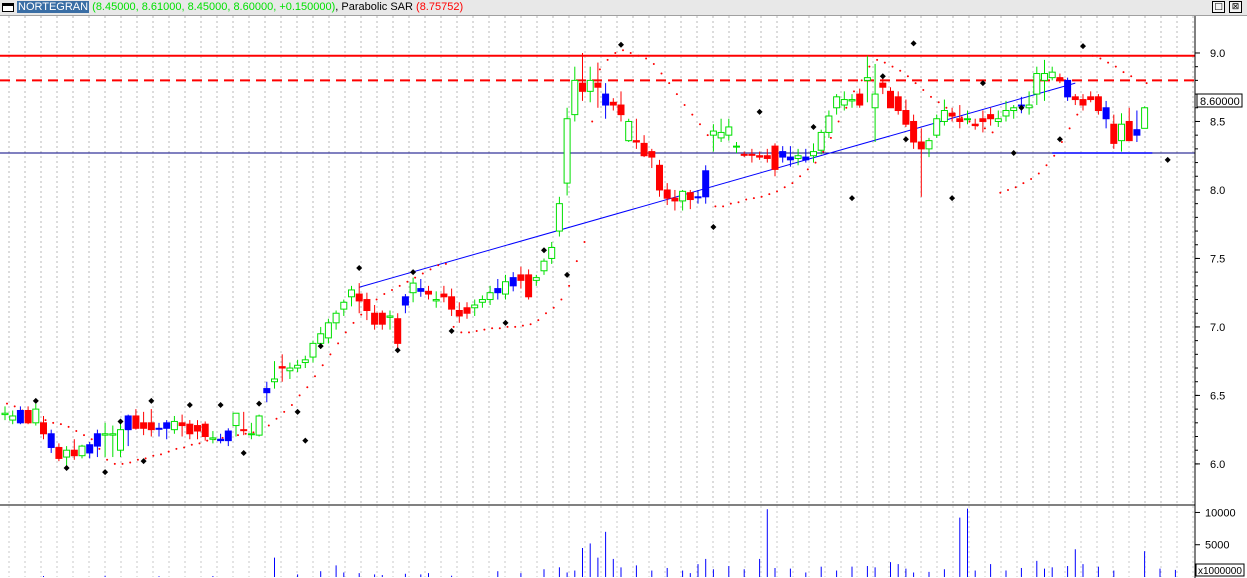 This screenshot has height=578, width=1247. I want to click on last-price-tag: 8.60000, so click(1219, 100).